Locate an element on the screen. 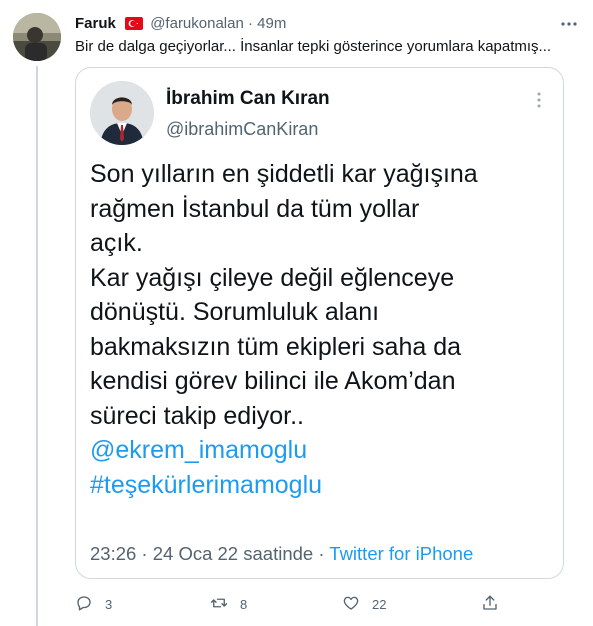  tweet-header: Faruk @farukonalan · 49m is located at coordinates (180, 24).